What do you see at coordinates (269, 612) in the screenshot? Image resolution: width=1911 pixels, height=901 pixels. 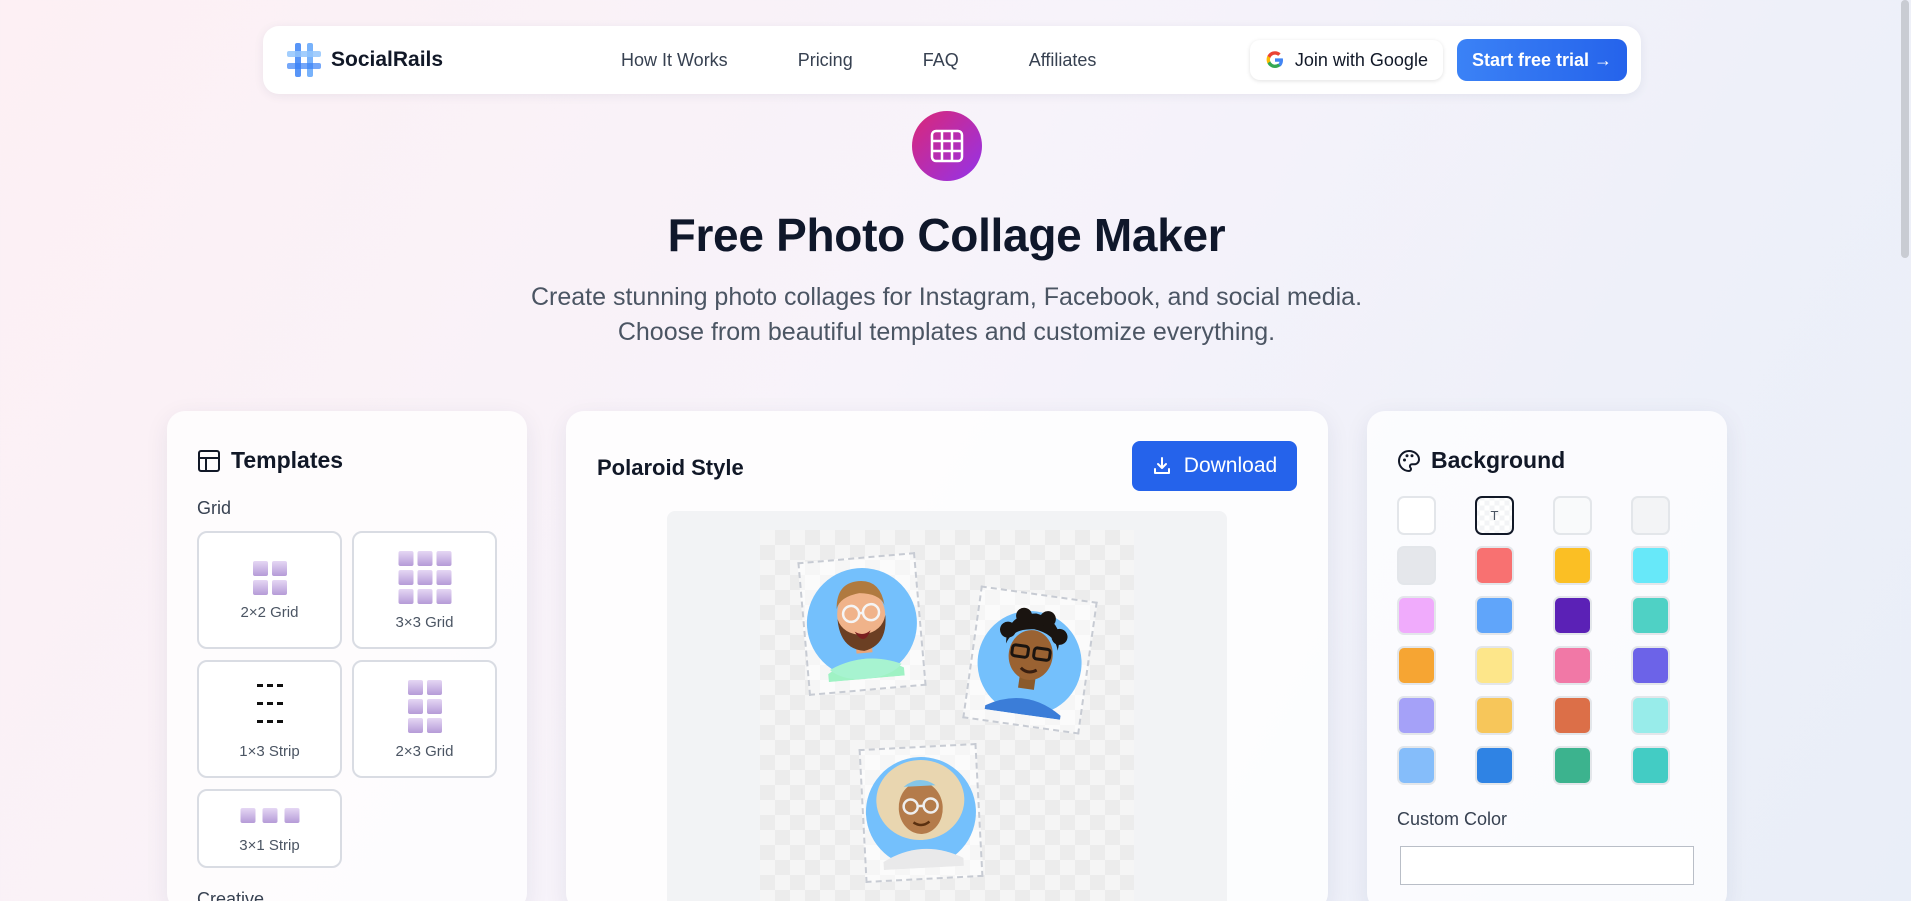 I see `template-label: 2×2 Grid` at bounding box center [269, 612].